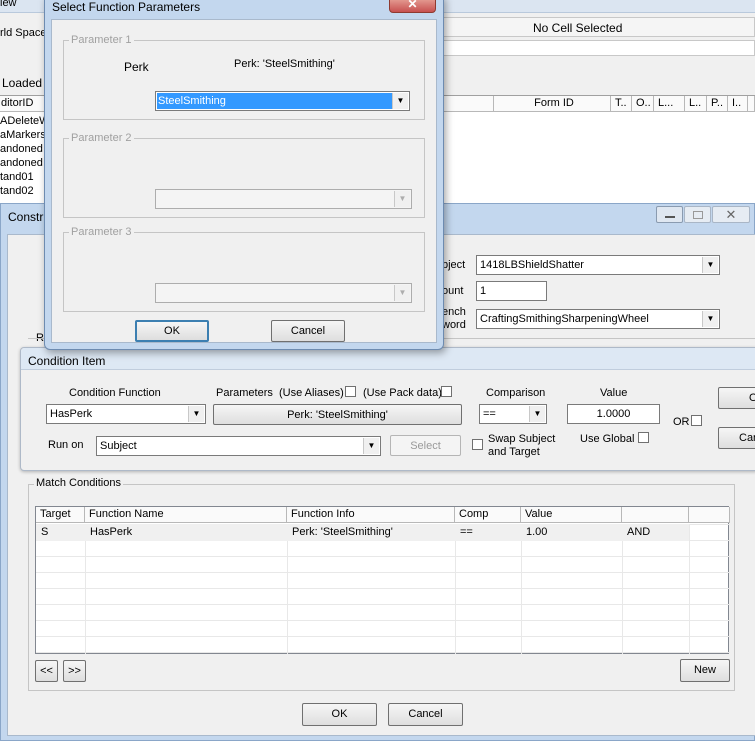  Describe the element at coordinates (17, 177) in the screenshot. I see `list-item: tand01` at that location.